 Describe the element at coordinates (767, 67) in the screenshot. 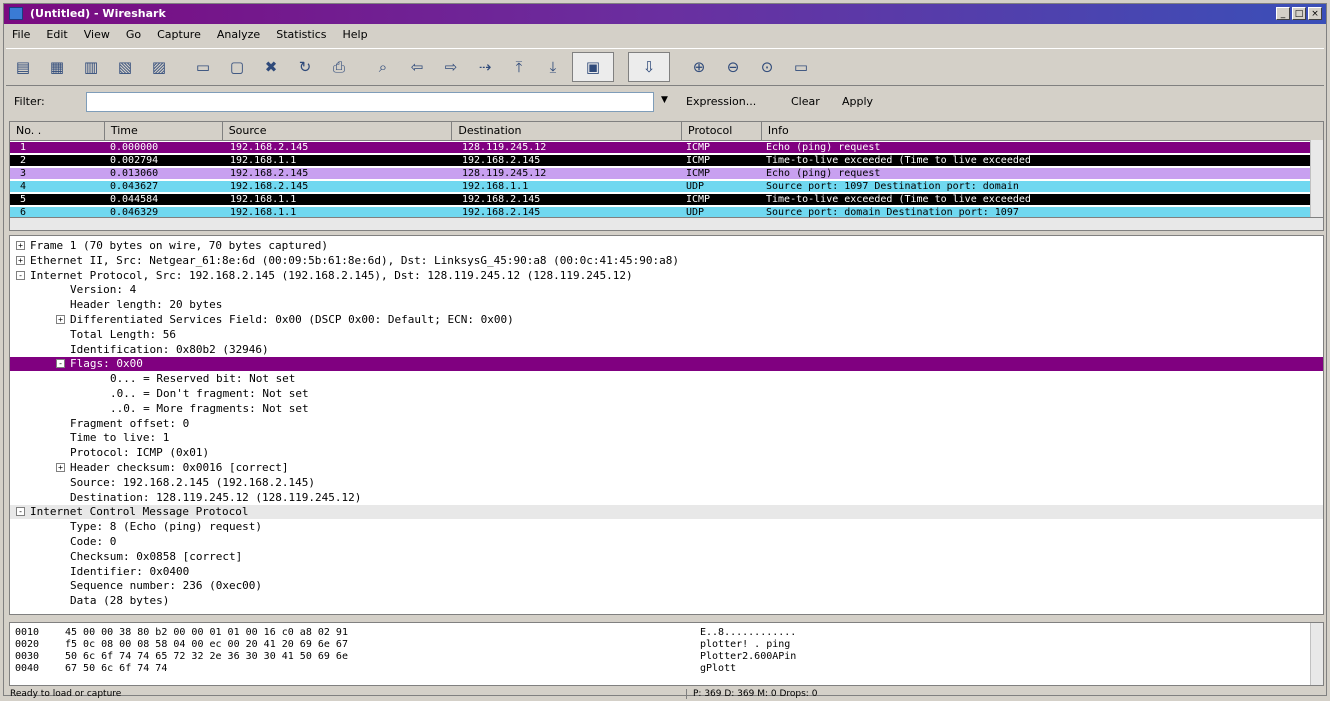

I see `zoom-normal-button: ⊙` at that location.